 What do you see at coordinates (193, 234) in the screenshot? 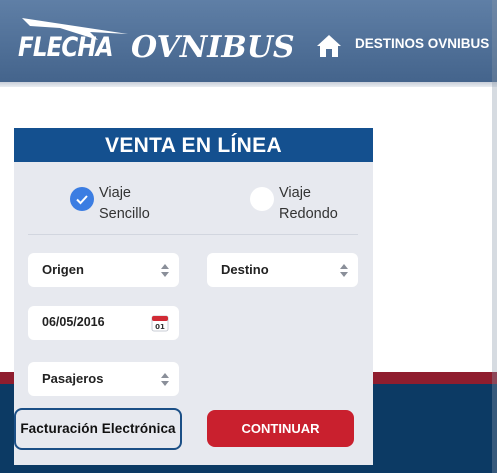
I see `divider` at bounding box center [193, 234].